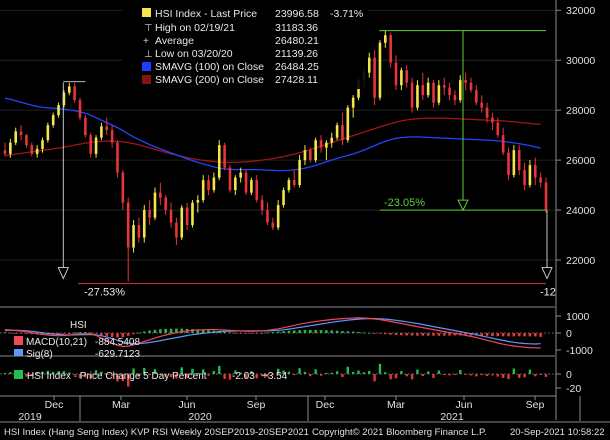  Describe the element at coordinates (104, 293) in the screenshot. I see `drawdown-left-label: -27.53%` at that location.